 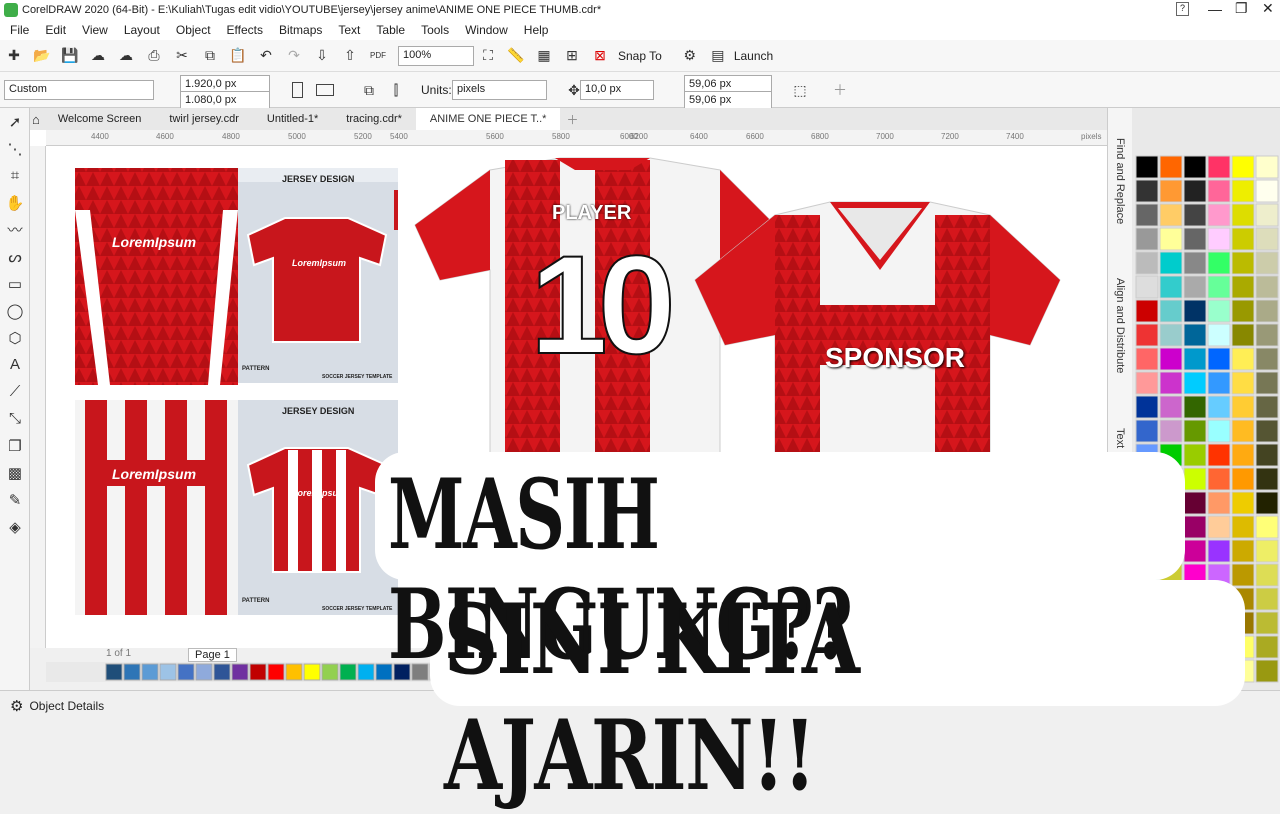 I want to click on freehand-tool-icon: 〰, so click(x=15, y=229).